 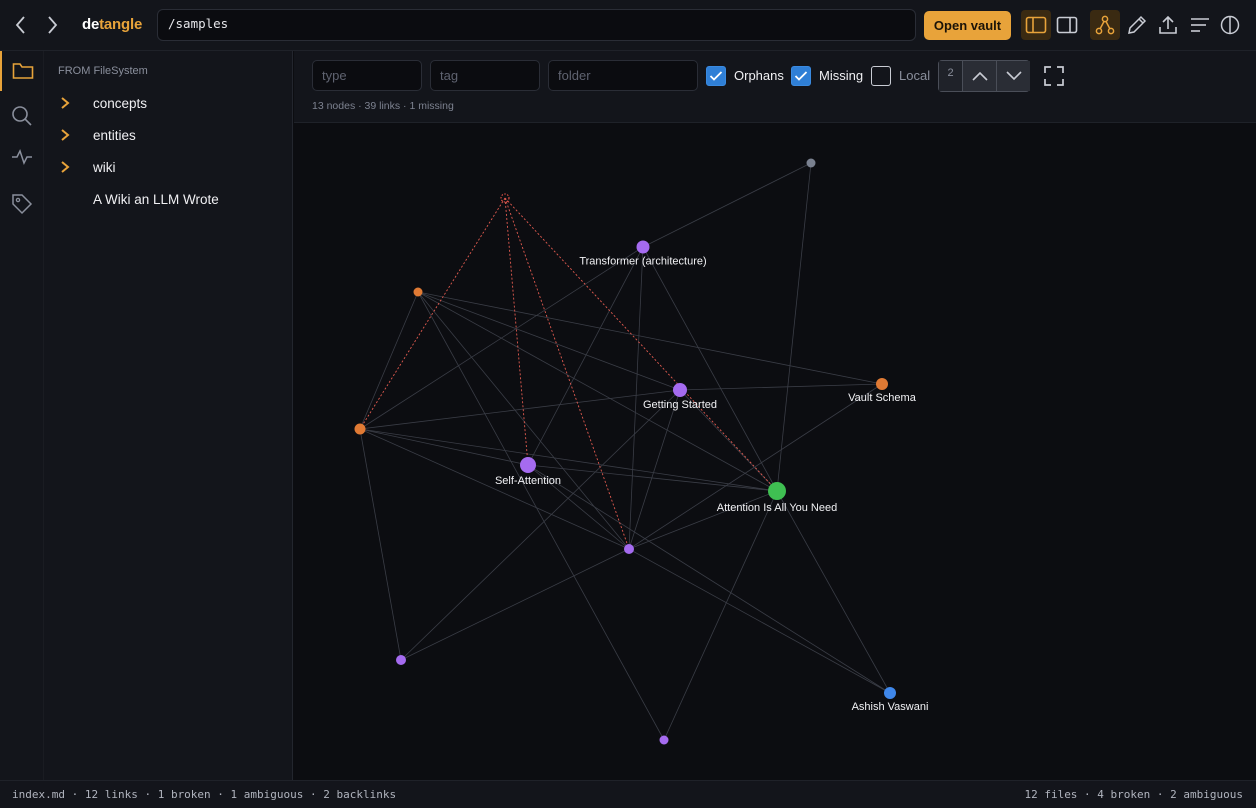 I want to click on orphans-checkbox, so click(x=716, y=76).